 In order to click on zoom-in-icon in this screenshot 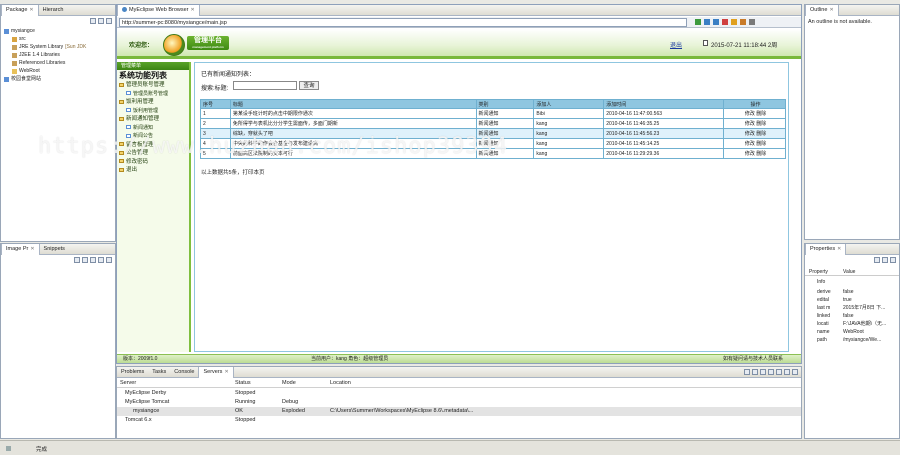, I will do `click(77, 260)`.